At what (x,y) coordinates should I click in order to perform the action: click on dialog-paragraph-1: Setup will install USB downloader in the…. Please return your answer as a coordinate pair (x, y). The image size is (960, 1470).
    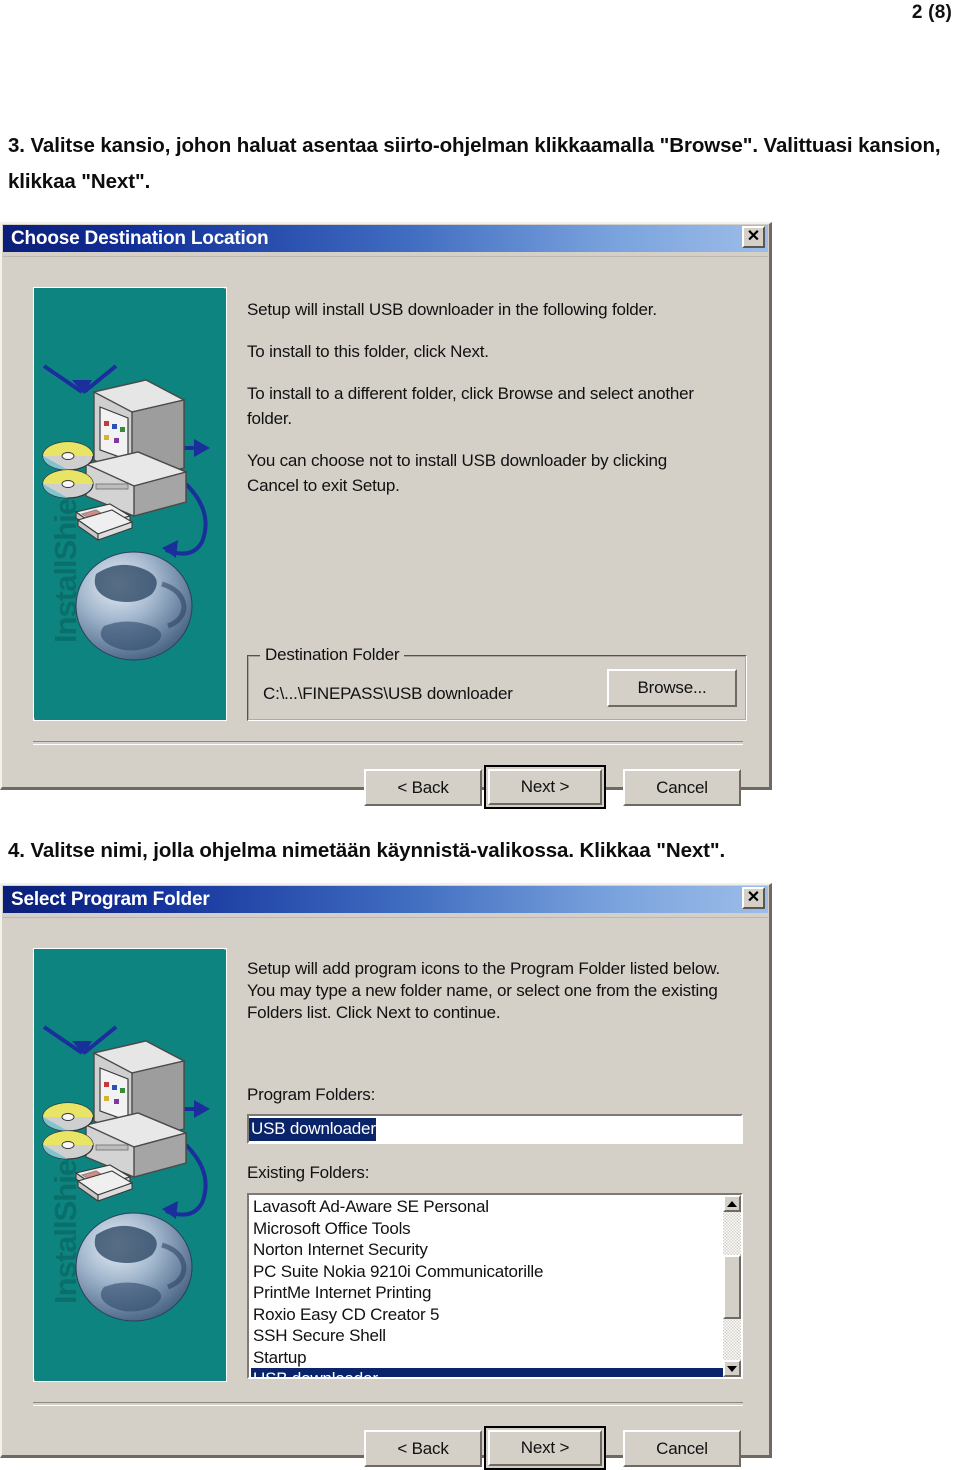
    Looking at the image, I should click on (452, 309).